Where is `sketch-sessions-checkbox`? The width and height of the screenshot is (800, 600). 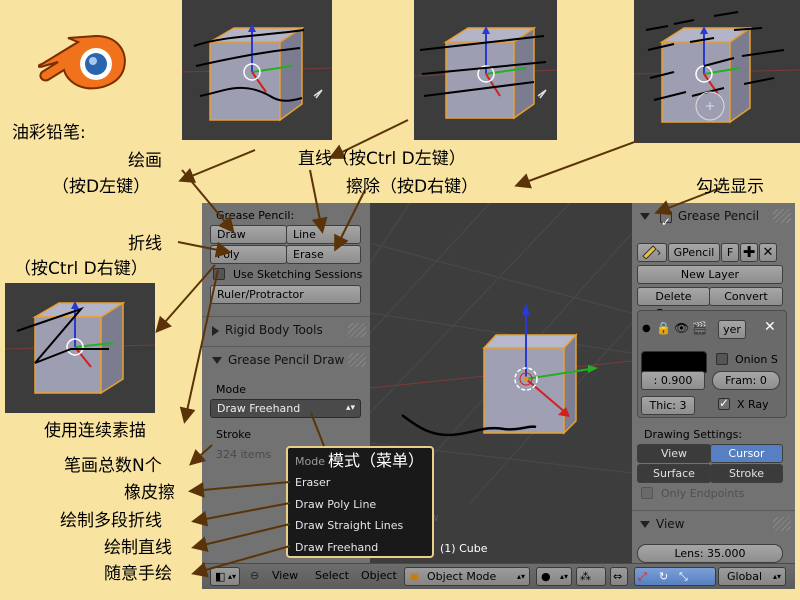 sketch-sessions-checkbox is located at coordinates (219, 274).